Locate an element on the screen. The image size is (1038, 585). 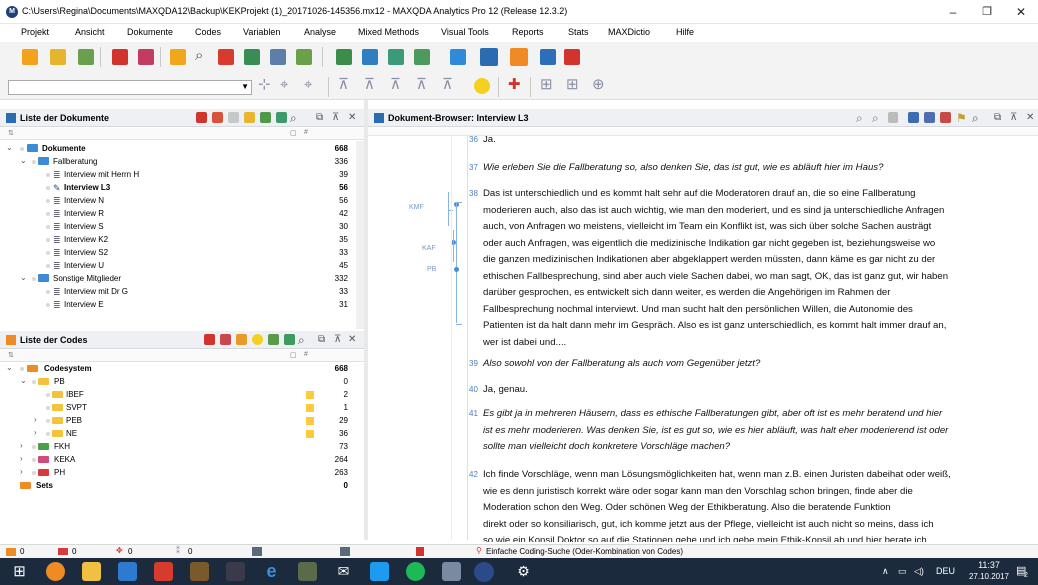
coding-margin: KMF KAF PB is located at coordinates (418, 338).